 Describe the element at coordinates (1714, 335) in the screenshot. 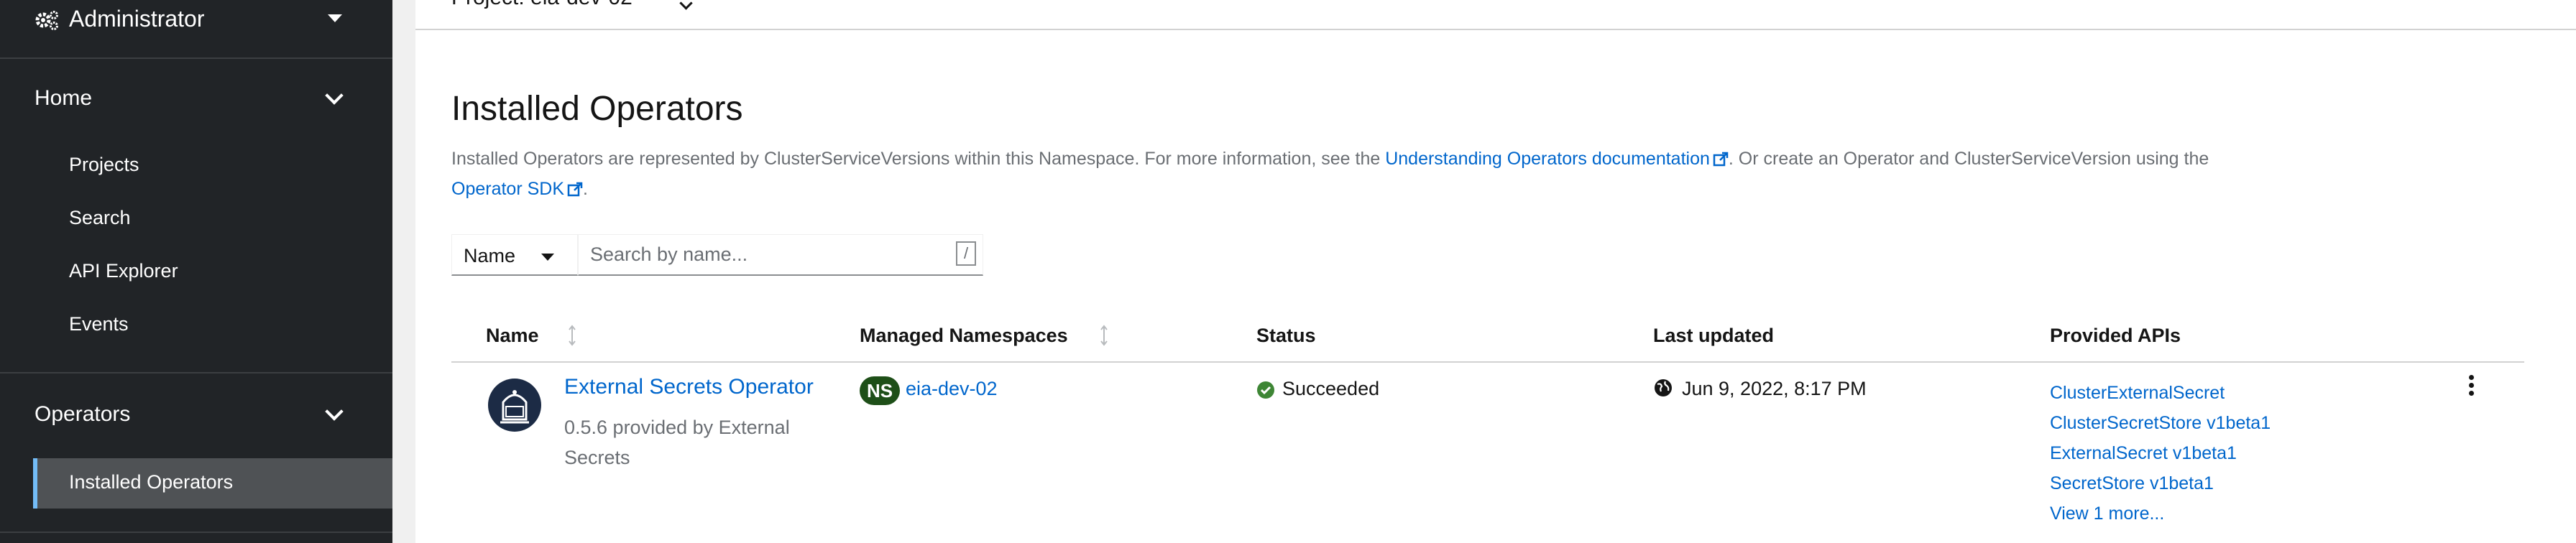

I see `column-header-last-updated: Last updated` at that location.